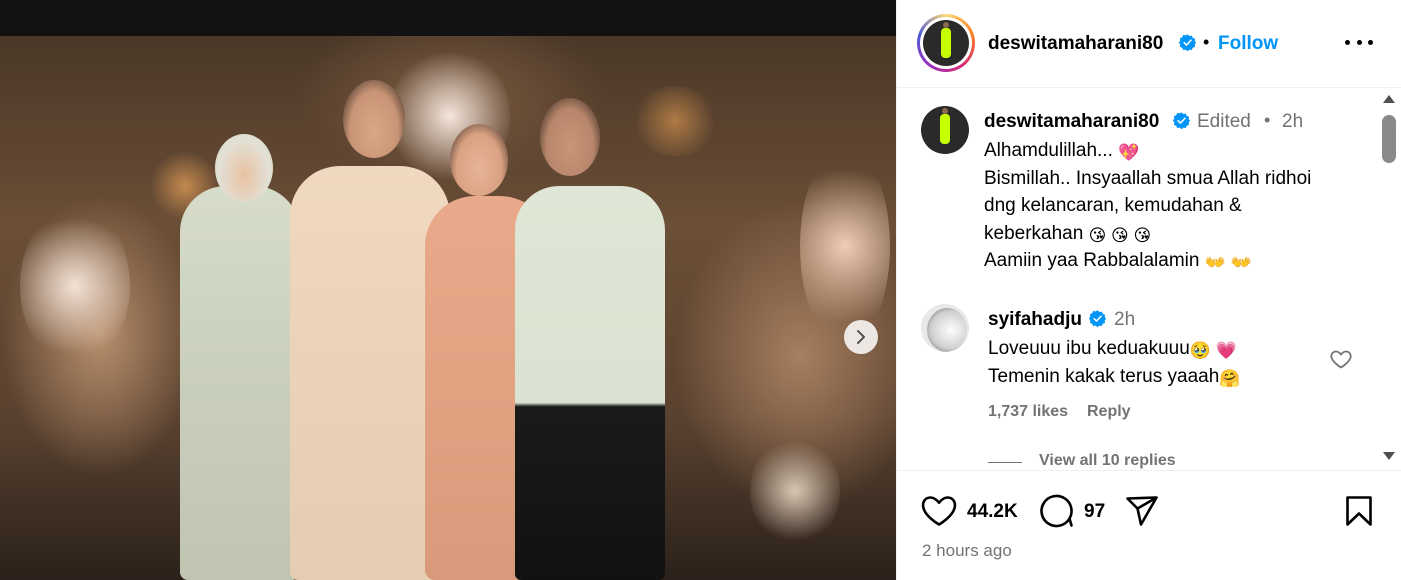 Image resolution: width=1401 pixels, height=580 pixels. I want to click on heart-emoji: 💖, so click(1129, 152).